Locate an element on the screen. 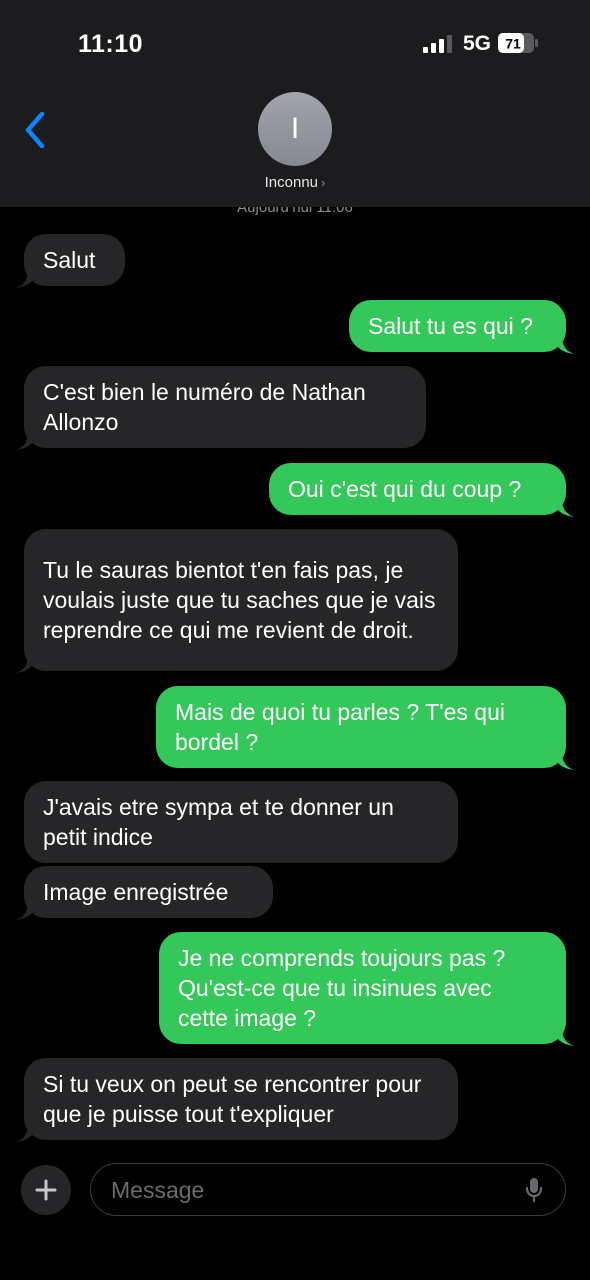  battery-icon: 71 is located at coordinates (518, 43).